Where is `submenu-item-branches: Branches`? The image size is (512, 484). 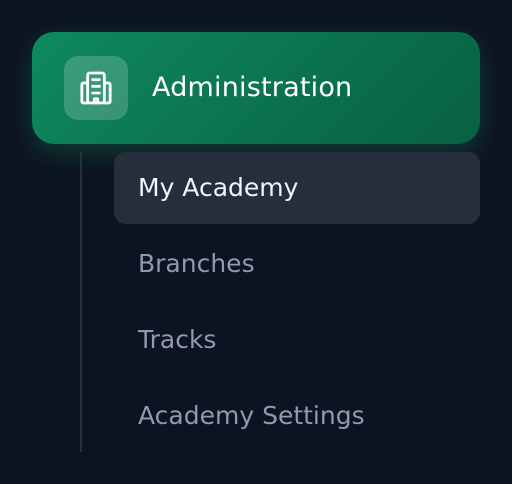 submenu-item-branches: Branches is located at coordinates (297, 264).